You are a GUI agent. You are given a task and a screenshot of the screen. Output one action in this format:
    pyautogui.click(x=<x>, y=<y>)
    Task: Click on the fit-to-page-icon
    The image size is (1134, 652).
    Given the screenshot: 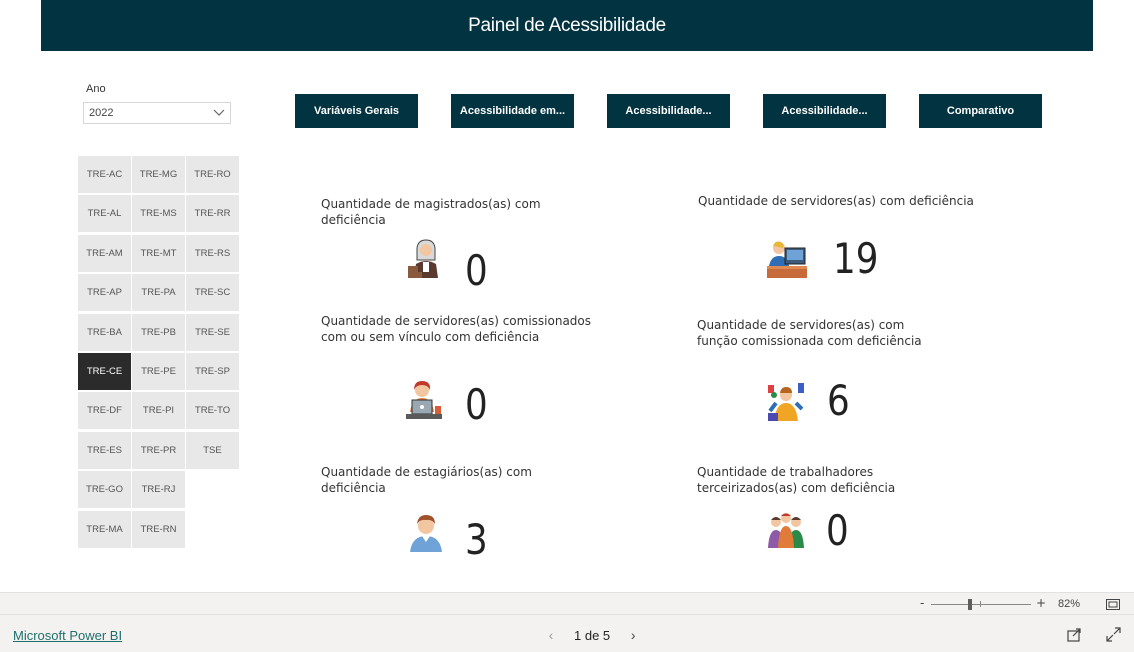 What is the action you would take?
    pyautogui.click(x=1113, y=604)
    